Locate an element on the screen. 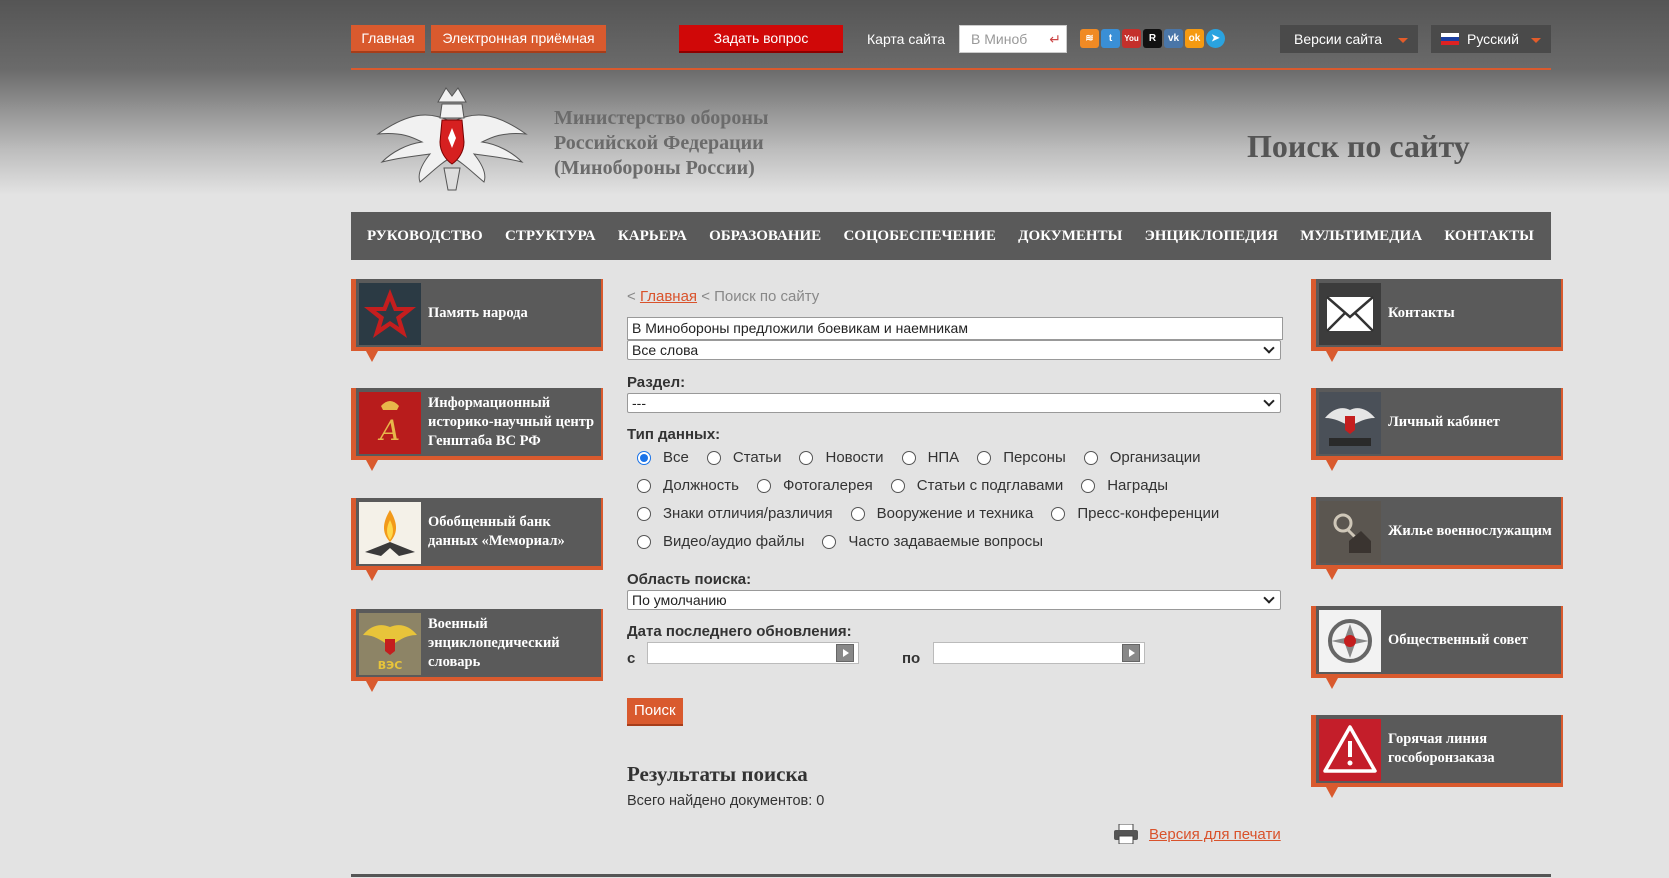 This screenshot has width=1669, height=878. breadcrumb-home-link: Главная is located at coordinates (668, 296).